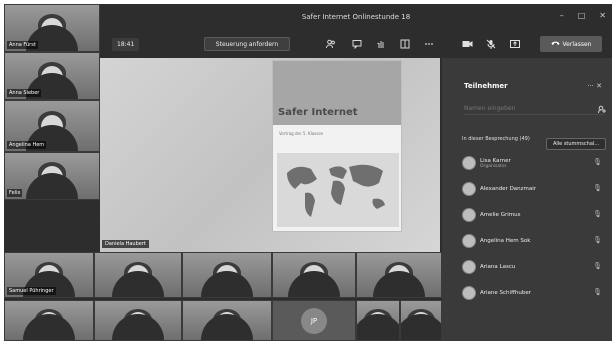 The image size is (616, 345). What do you see at coordinates (301, 133) in the screenshot?
I see `slide-subtitle: Vortrag der 5. Klassen` at bounding box center [301, 133].